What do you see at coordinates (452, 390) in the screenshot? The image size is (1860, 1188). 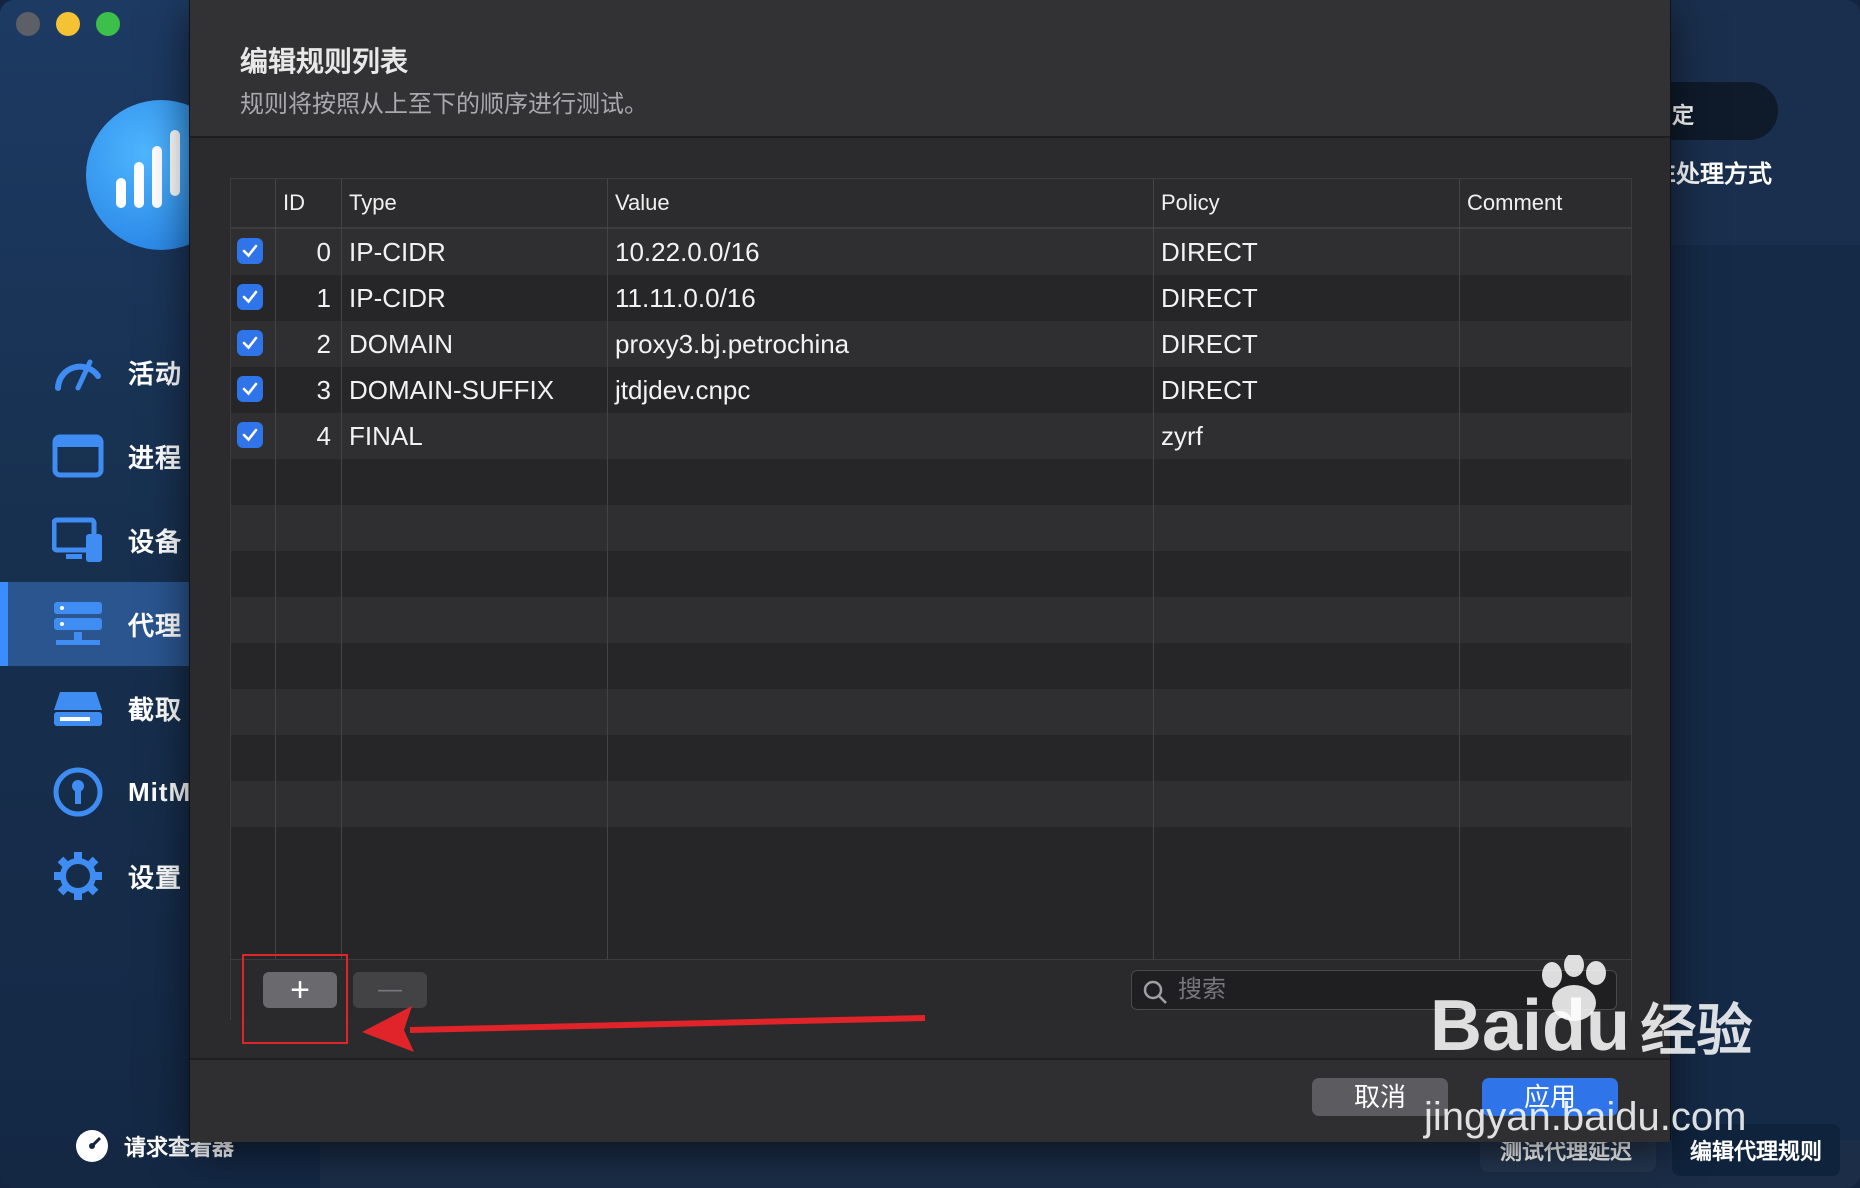 I see `cell-type: DOMAIN-SUFFIX` at bounding box center [452, 390].